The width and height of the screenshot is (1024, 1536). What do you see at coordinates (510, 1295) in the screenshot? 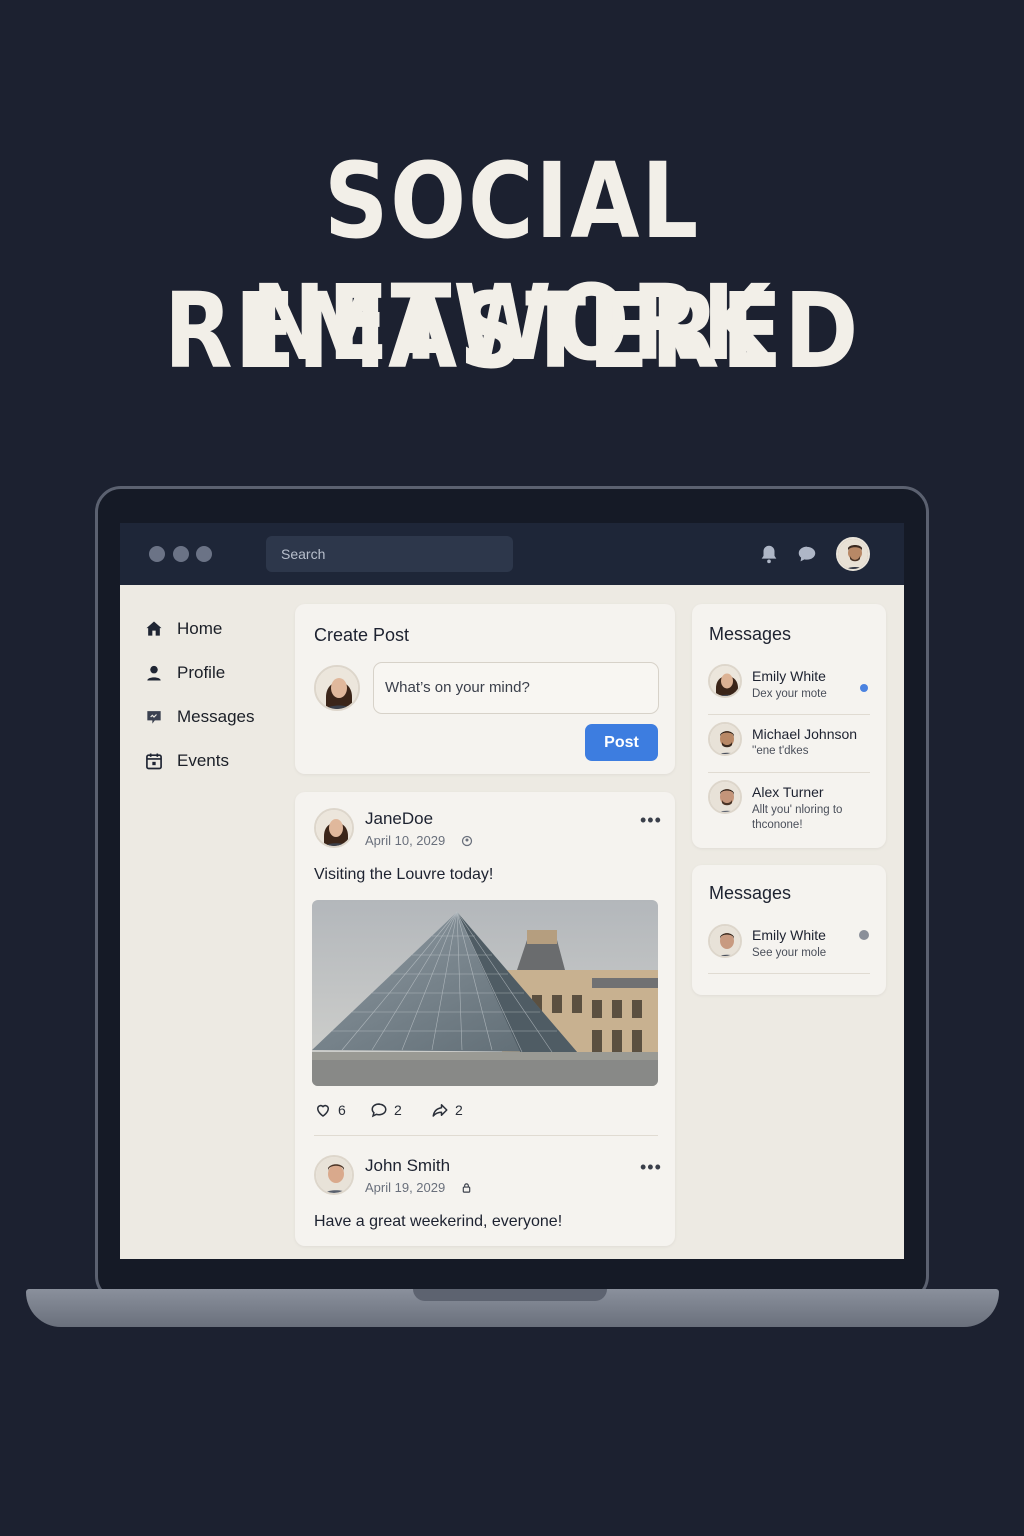
I see `laptop-notch` at bounding box center [510, 1295].